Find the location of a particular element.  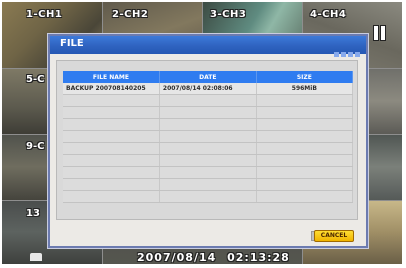

column-header-file-name: FILE NAME is located at coordinates (111, 77).